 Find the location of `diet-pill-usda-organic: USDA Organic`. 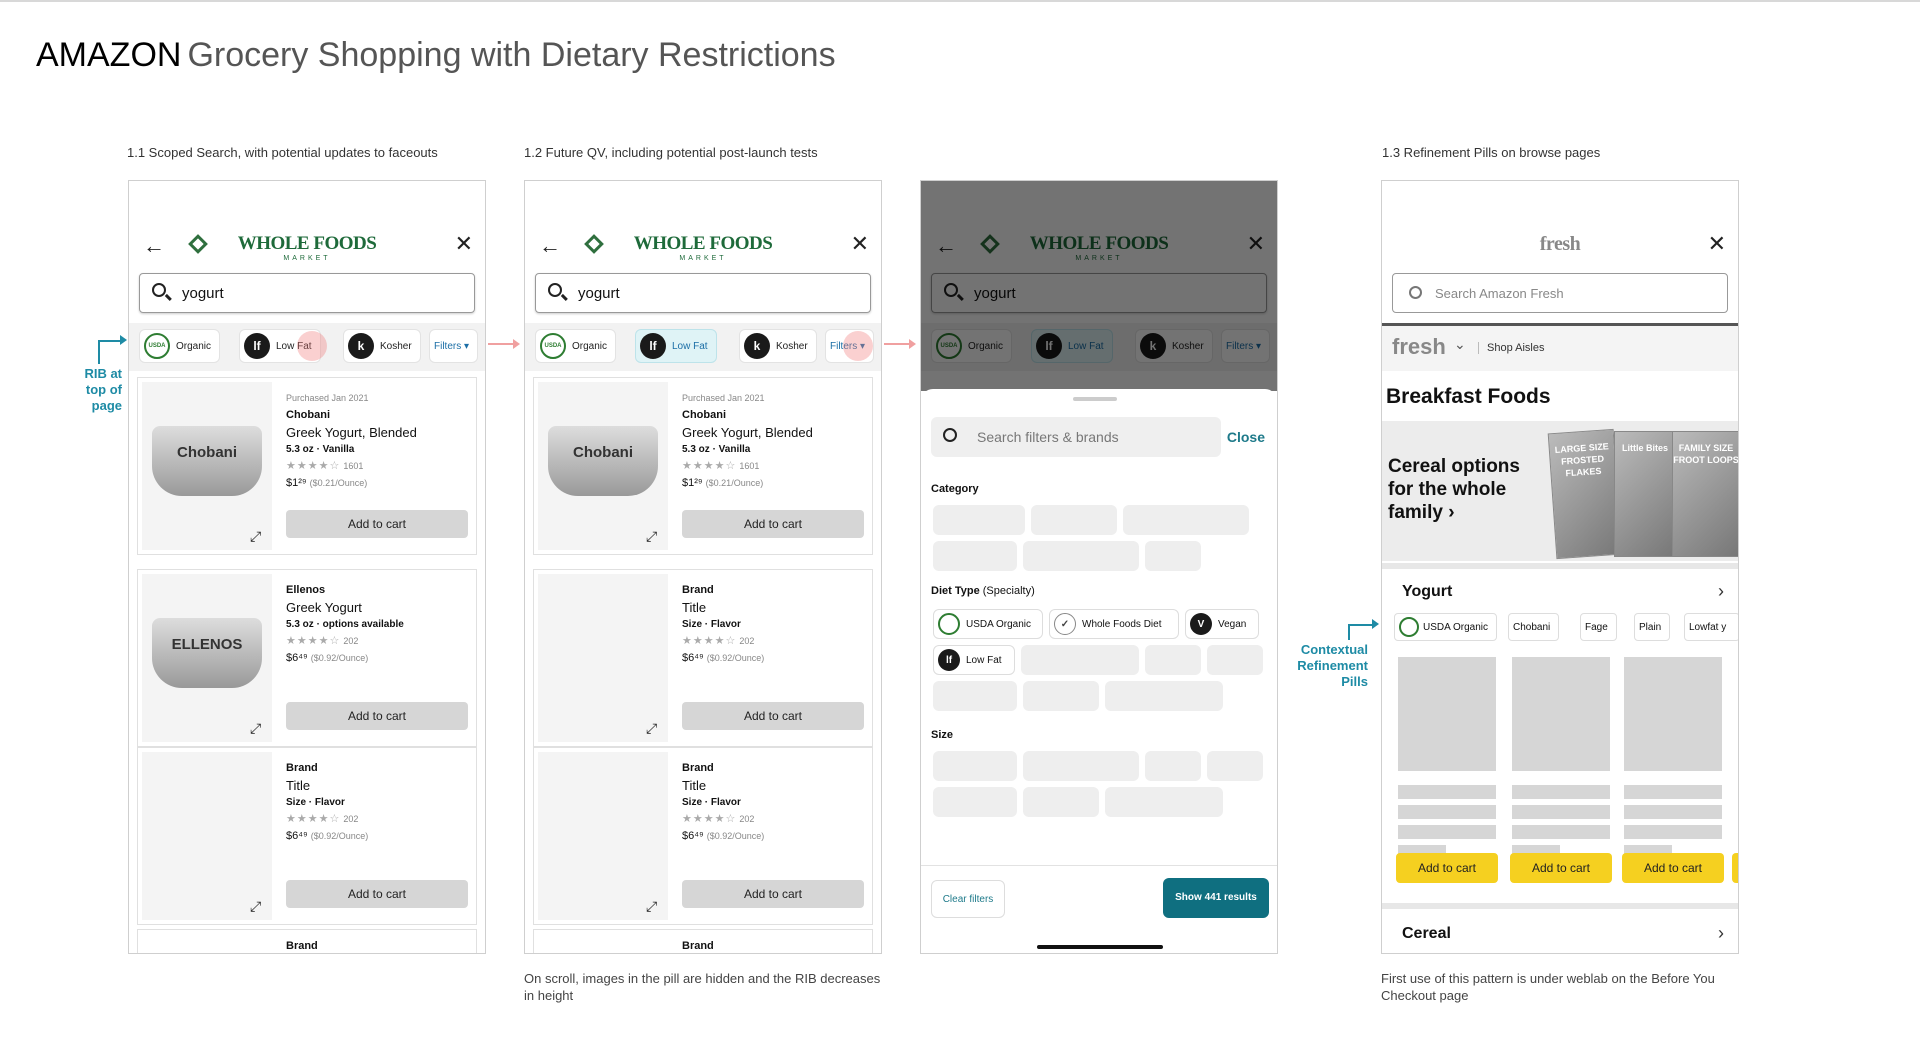

diet-pill-usda-organic: USDA Organic is located at coordinates (988, 624).